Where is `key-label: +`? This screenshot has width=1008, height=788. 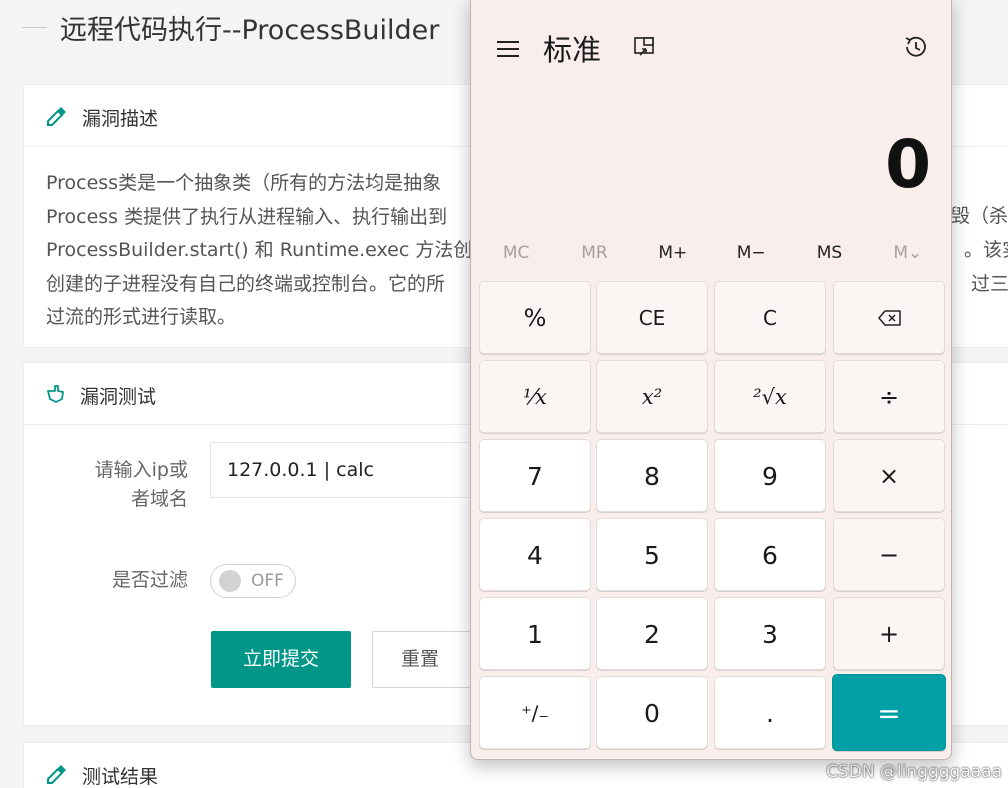 key-label: + is located at coordinates (889, 634).